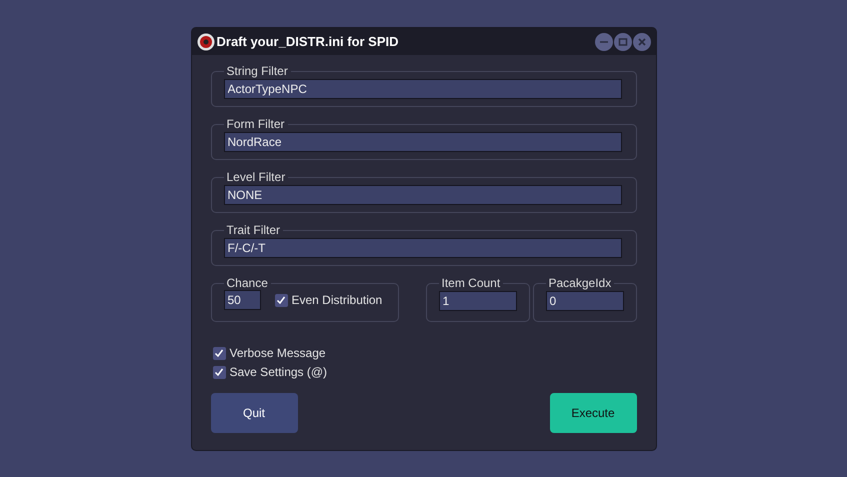 The height and width of the screenshot is (477, 847). Describe the element at coordinates (205, 41) in the screenshot. I see `app-logo-icon` at that location.